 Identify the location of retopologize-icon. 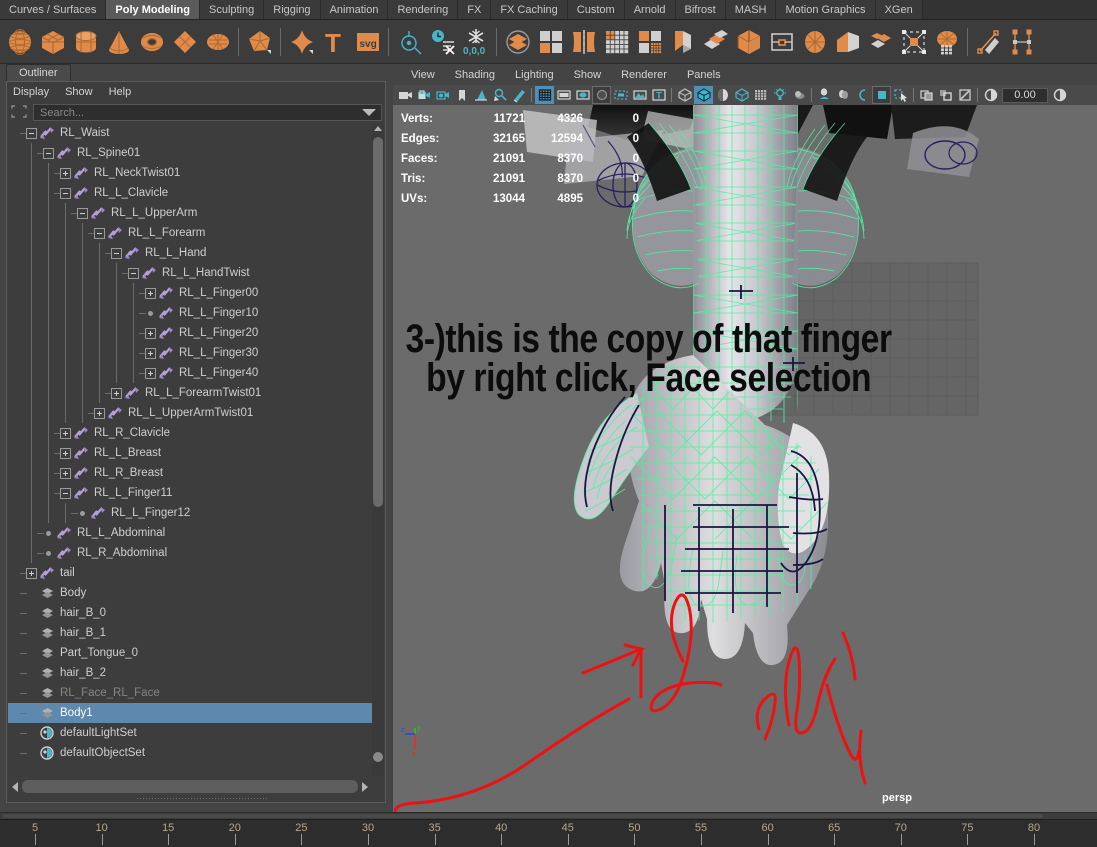
(649, 42).